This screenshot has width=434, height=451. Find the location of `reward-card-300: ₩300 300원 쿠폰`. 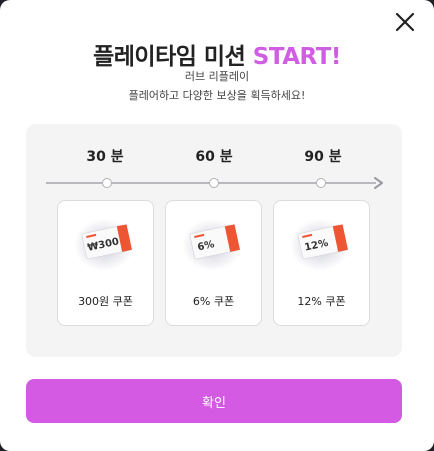

reward-card-300: ₩300 300원 쿠폰 is located at coordinates (105, 263).